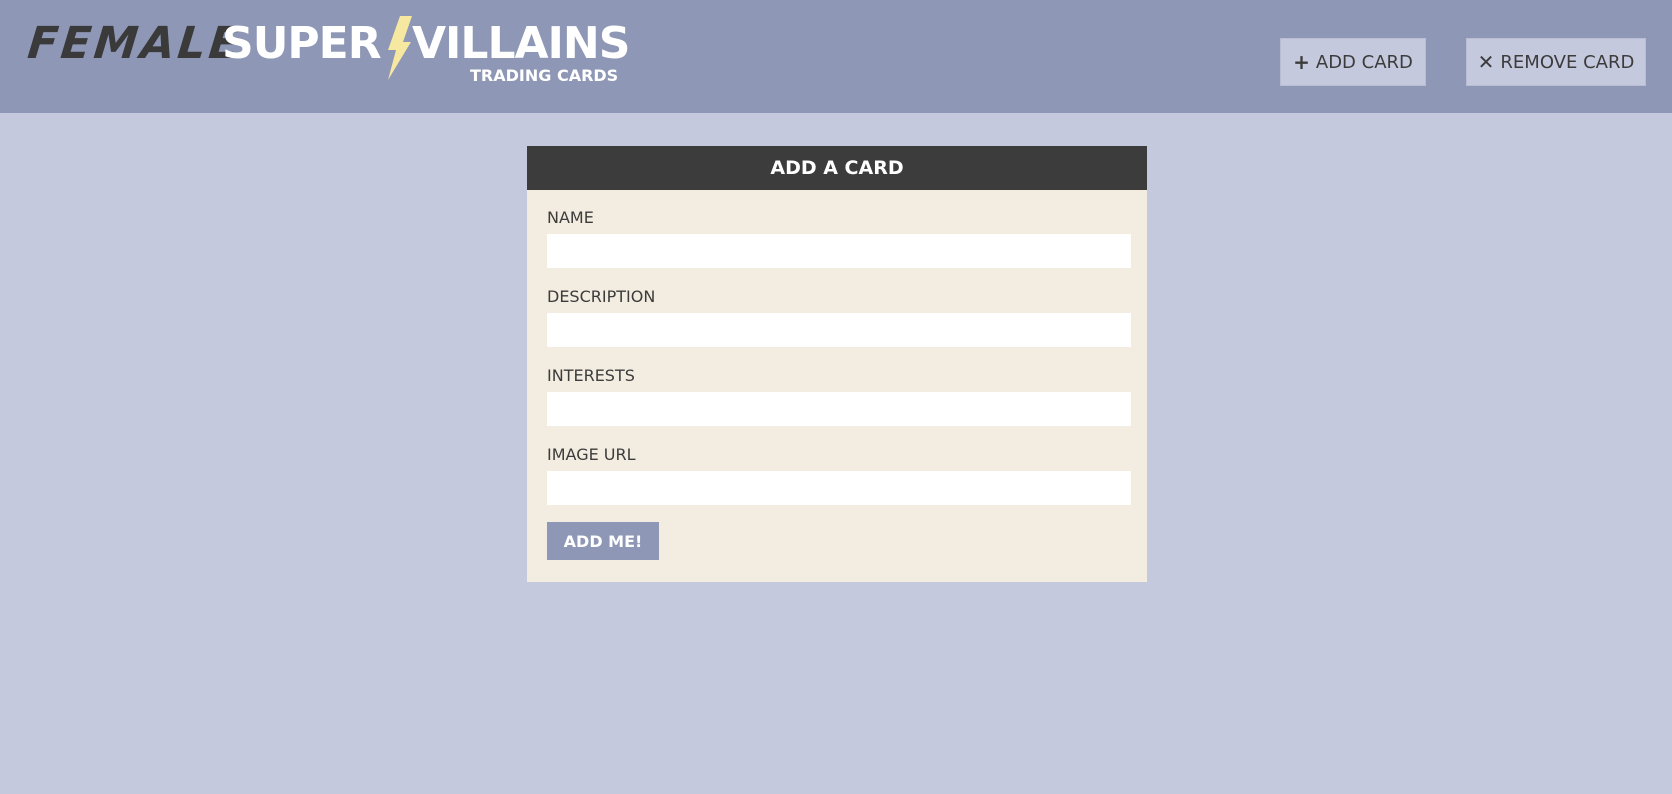 Image resolution: width=1672 pixels, height=794 pixels. I want to click on add-card-label: ADD CARD, so click(1364, 62).